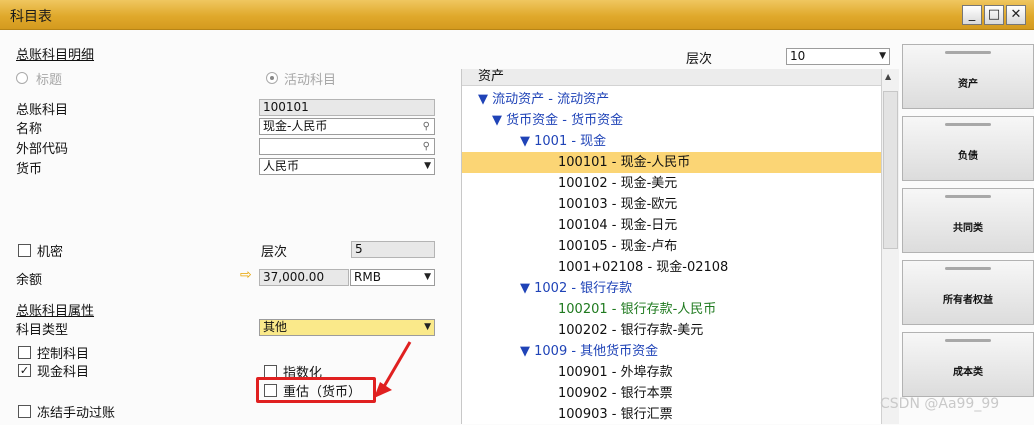 The height and width of the screenshot is (425, 1034). Describe the element at coordinates (643, 267) in the screenshot. I see `tree-row-label: 1001+02108 - 现金-02108` at that location.